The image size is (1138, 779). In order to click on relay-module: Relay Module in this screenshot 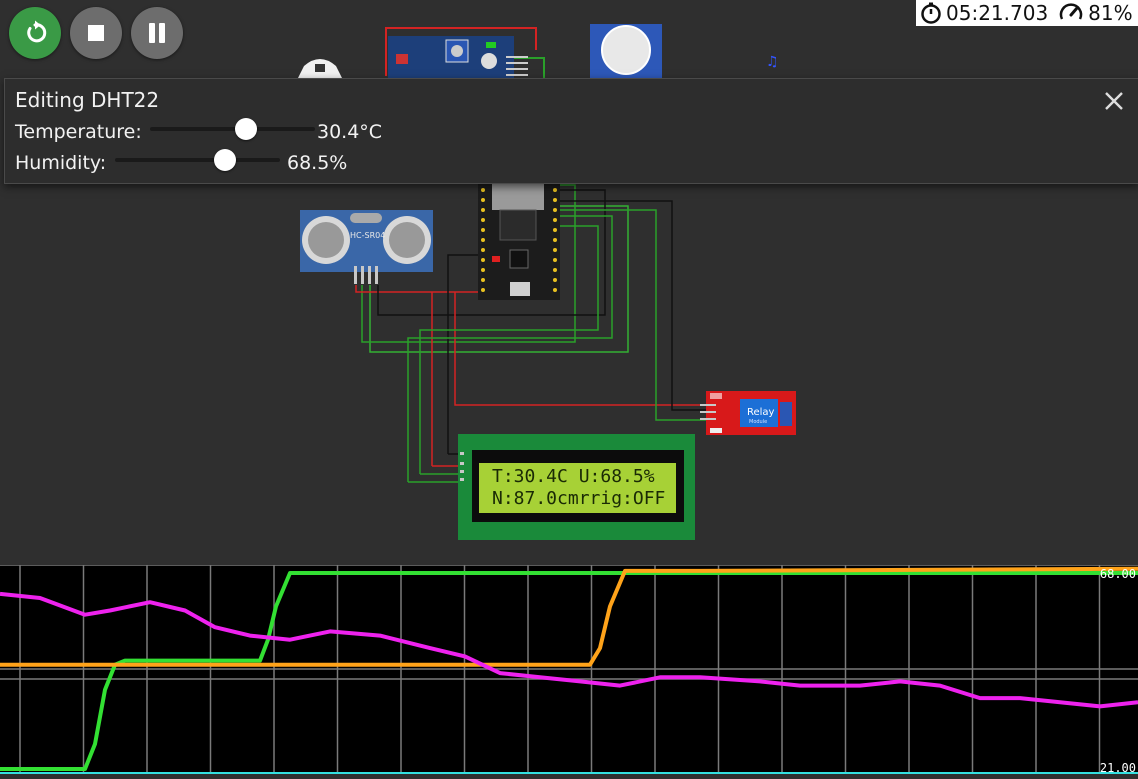, I will do `click(748, 413)`.